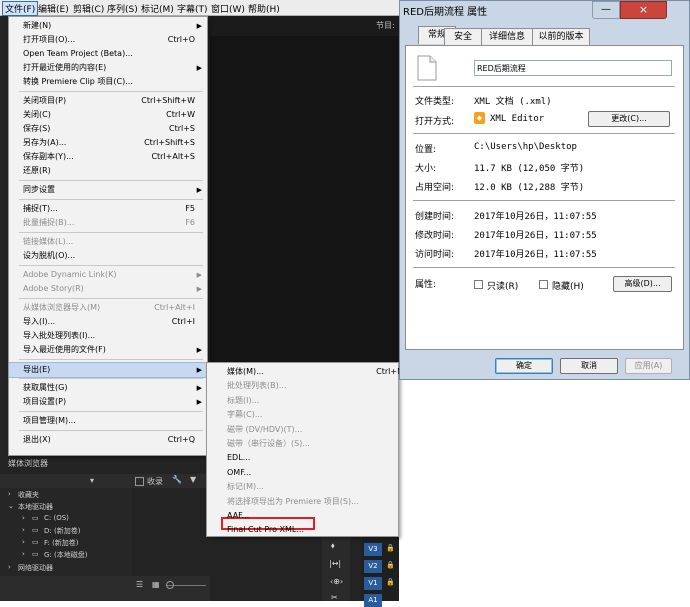 The height and width of the screenshot is (607, 690). I want to click on export-menu-item: 媒体(M)... Ctrl+M, so click(305, 372).